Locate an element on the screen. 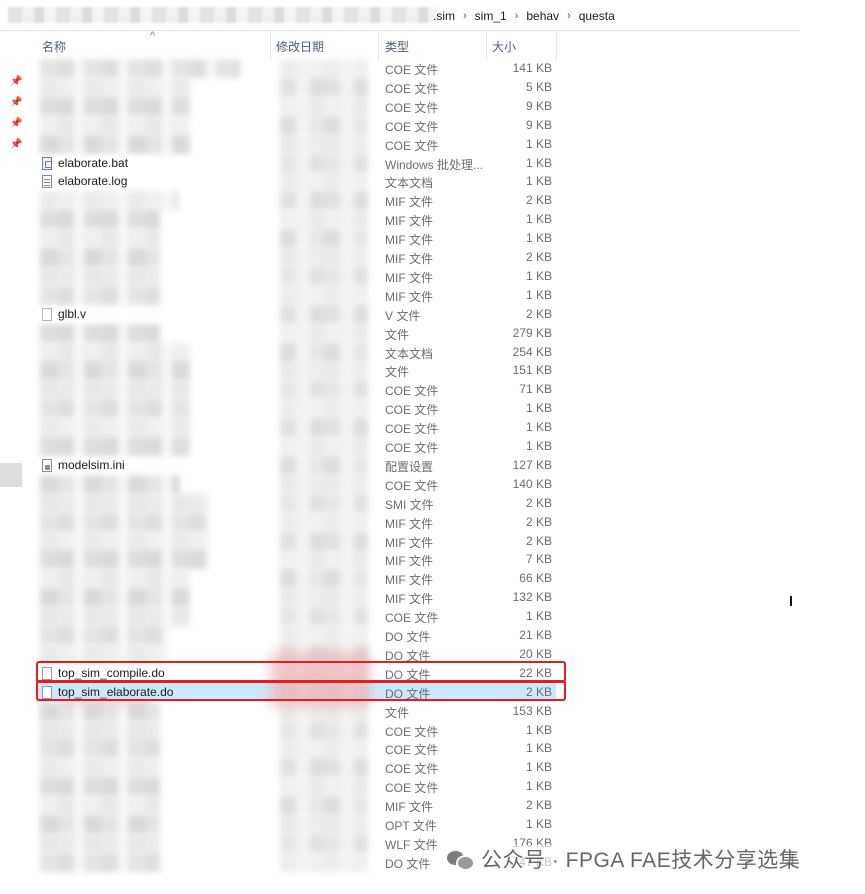  file-type: DO 文件 is located at coordinates (408, 637).